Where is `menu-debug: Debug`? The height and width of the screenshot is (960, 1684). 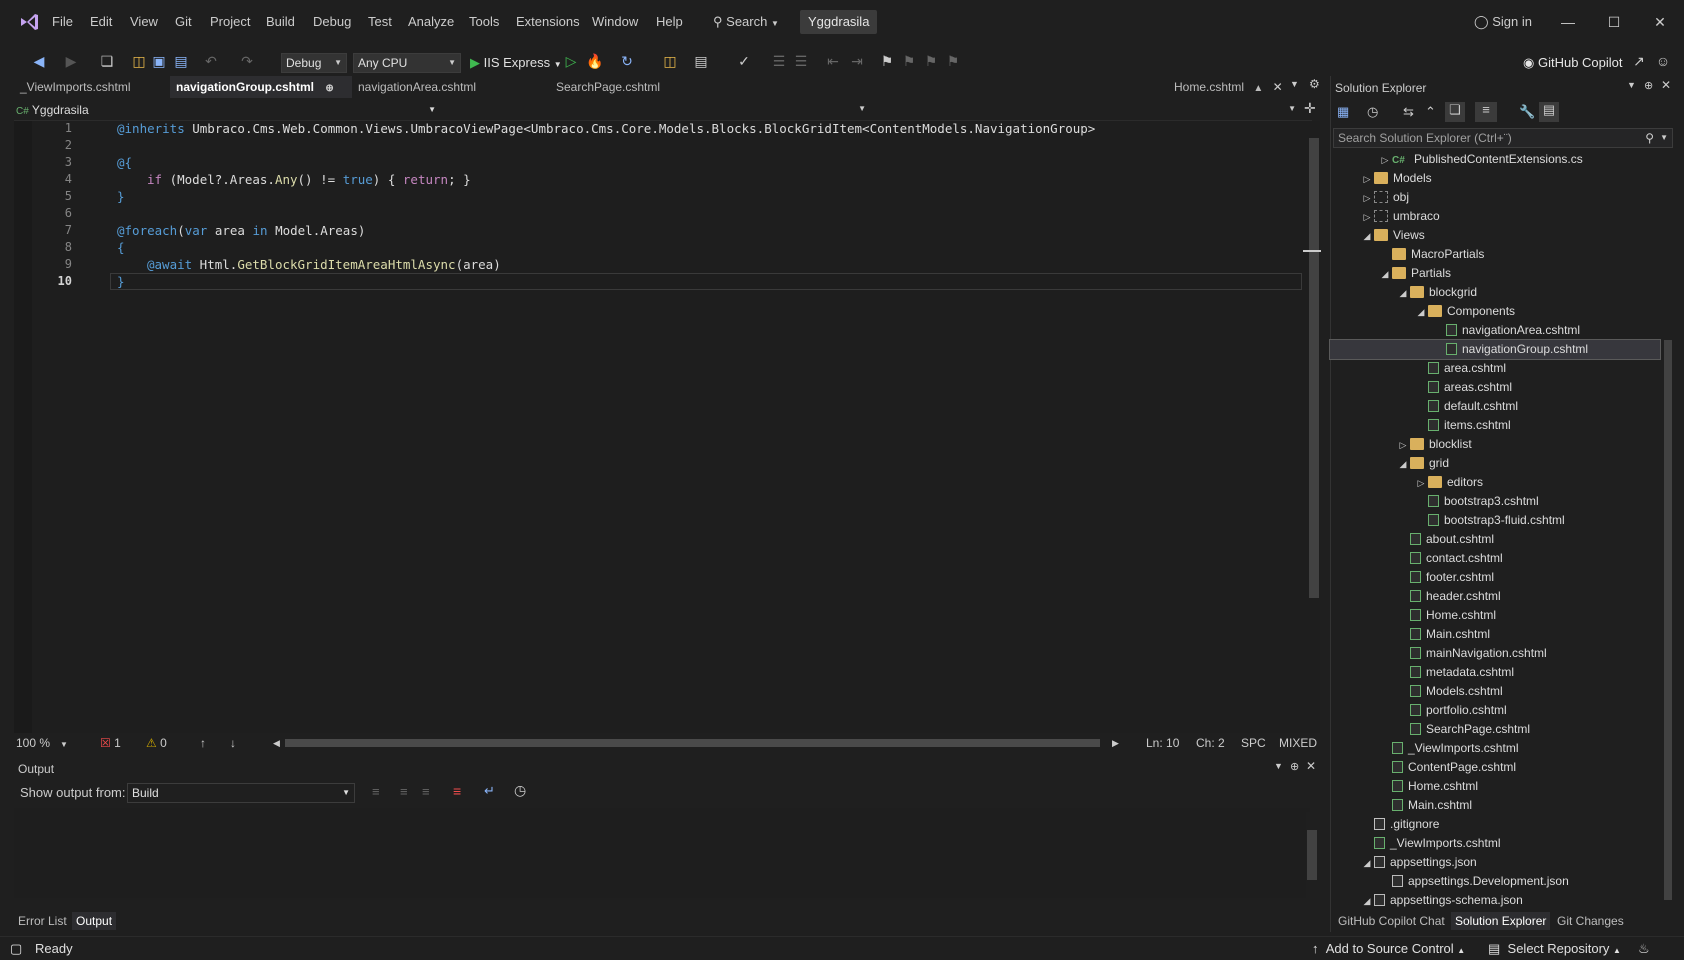 menu-debug: Debug is located at coordinates (332, 22).